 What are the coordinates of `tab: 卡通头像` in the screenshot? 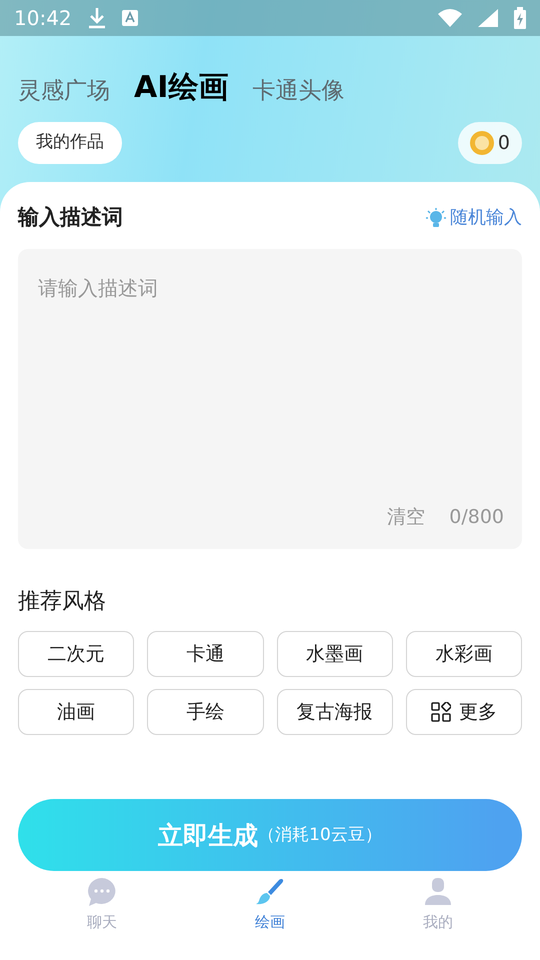 It's located at (298, 92).